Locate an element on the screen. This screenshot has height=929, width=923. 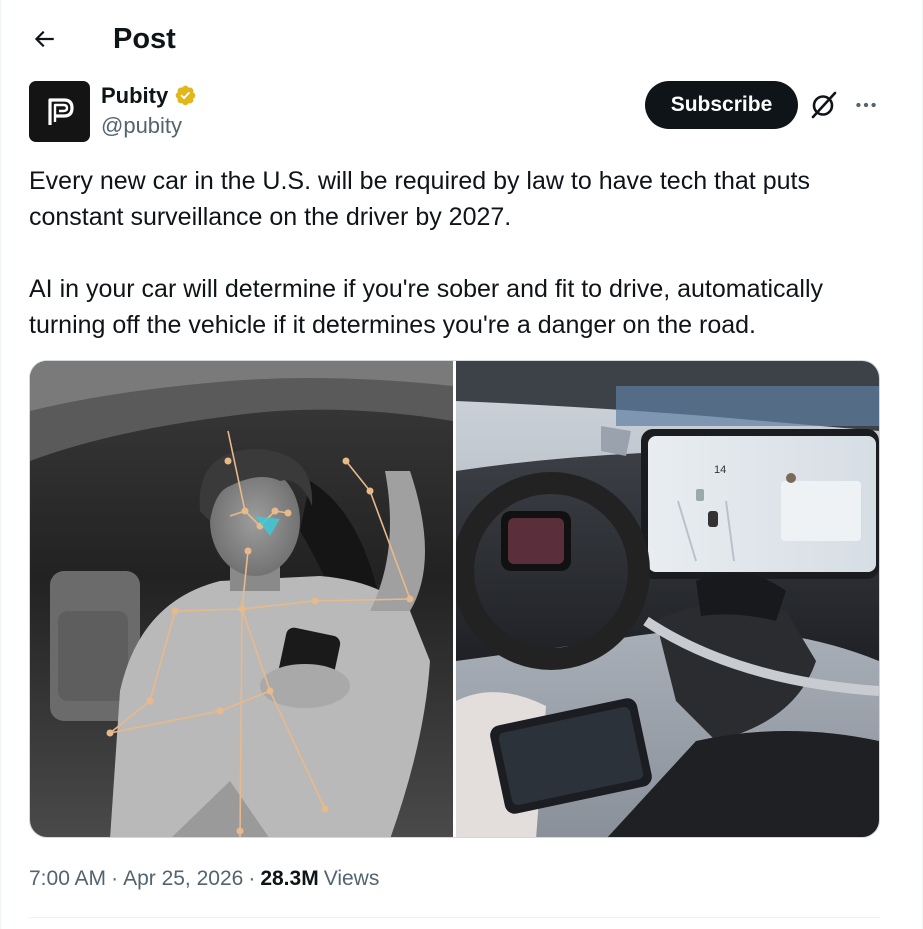
pubity-logo-icon is located at coordinates (60, 111).